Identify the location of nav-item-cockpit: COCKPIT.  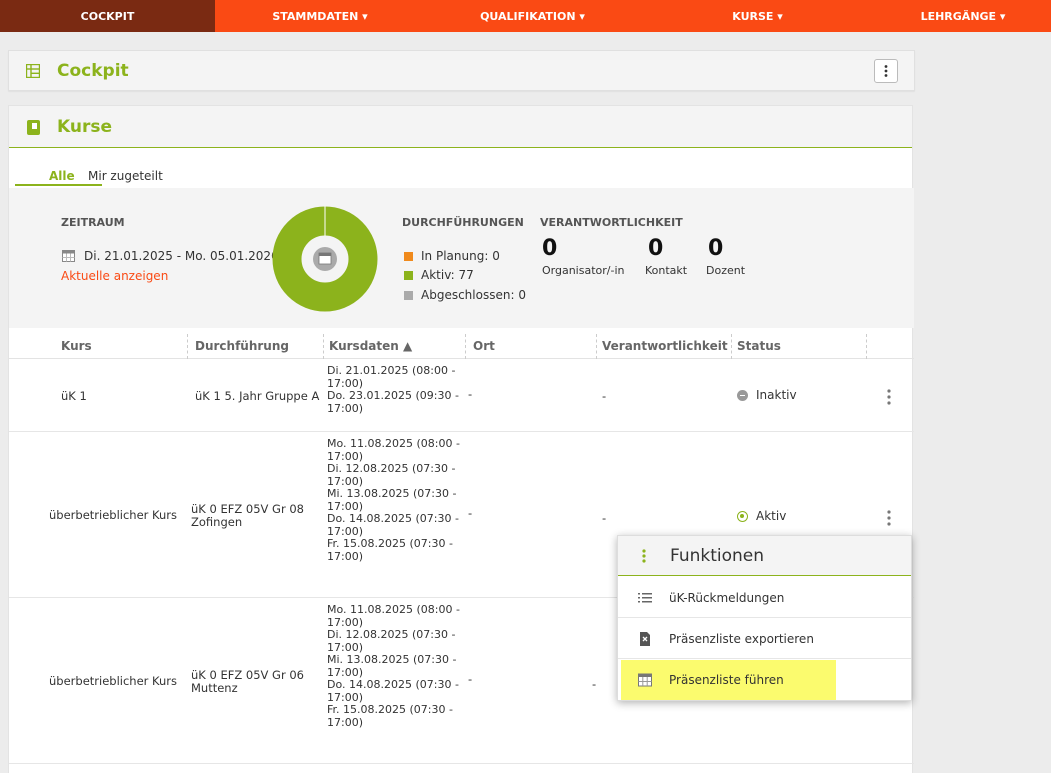
(107, 16).